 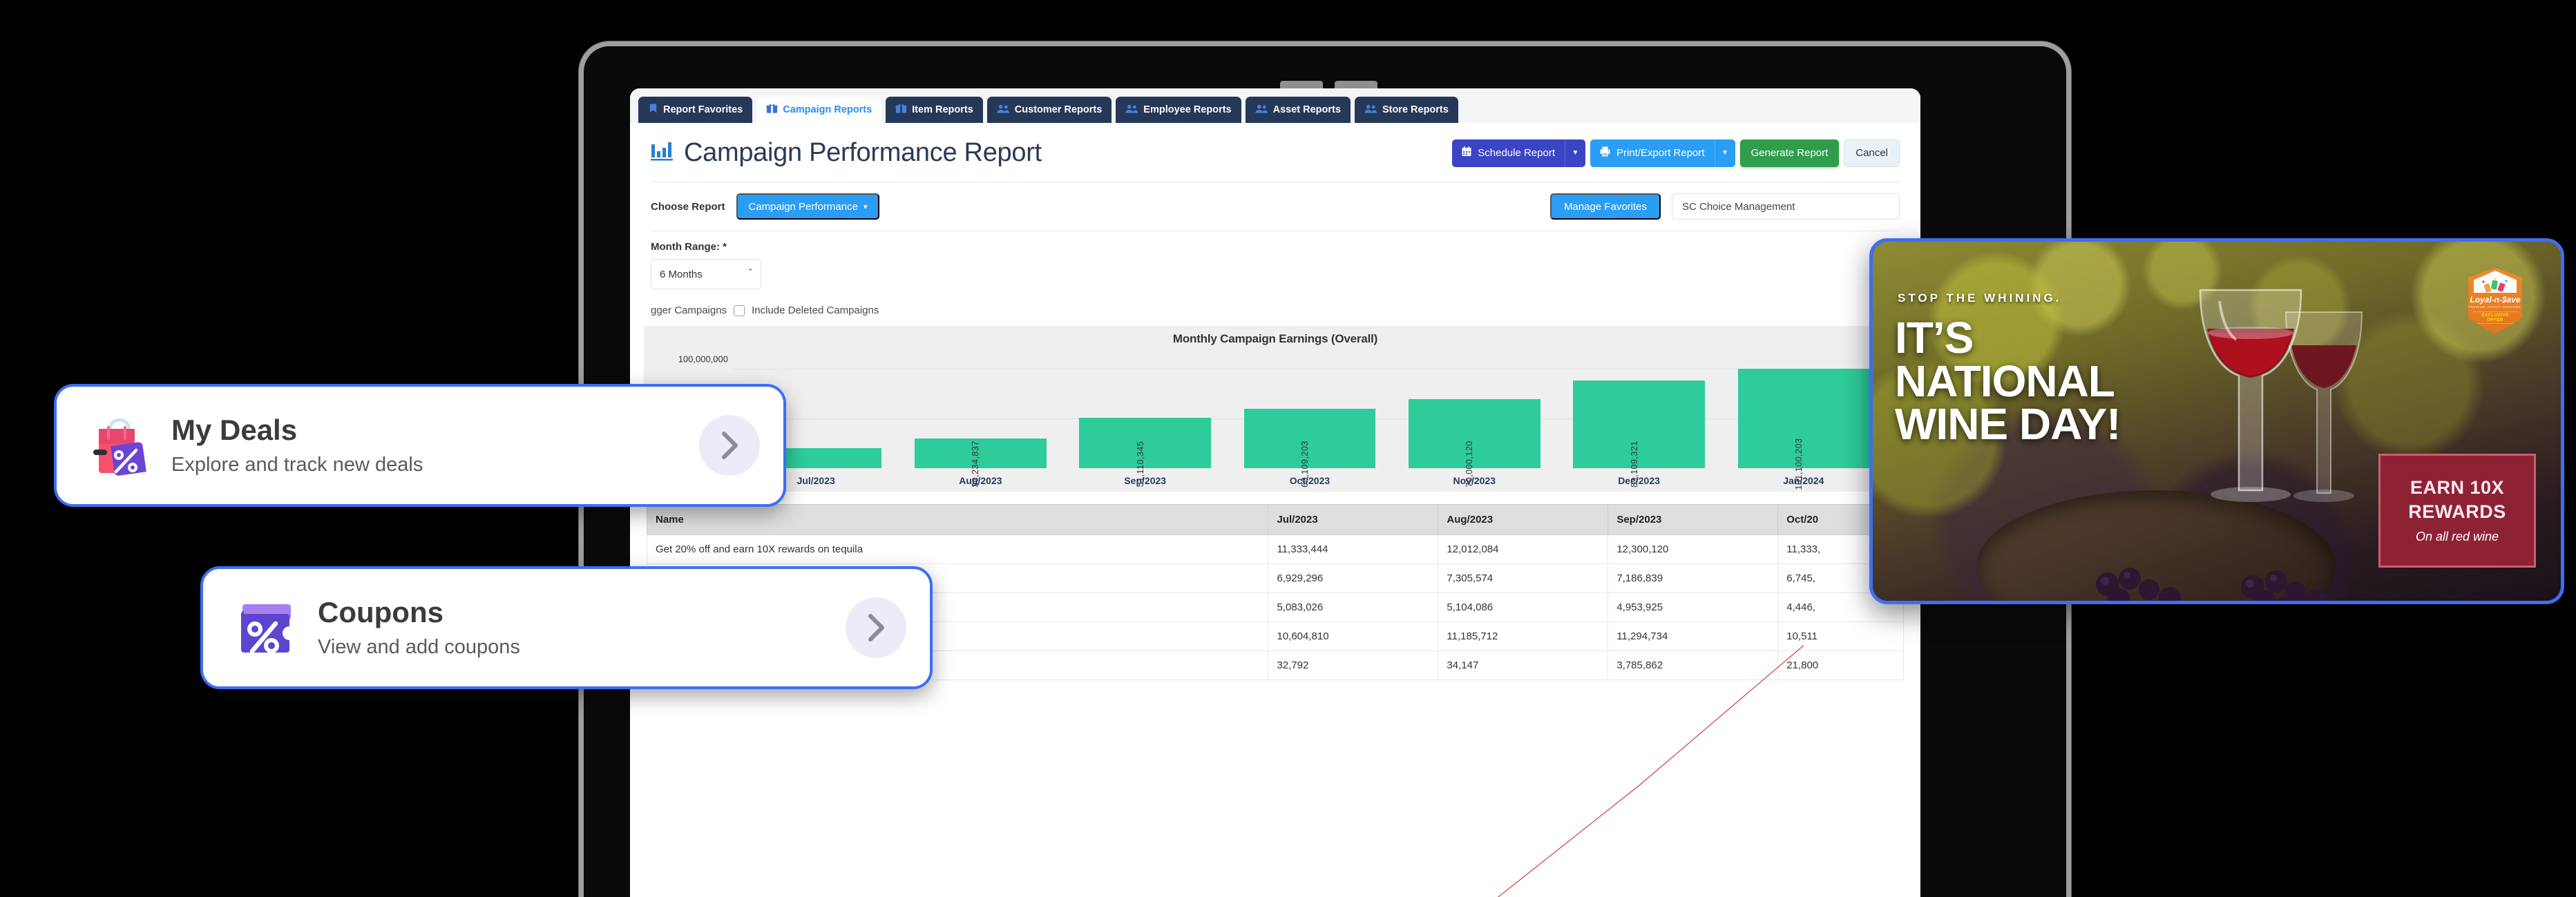 What do you see at coordinates (2457, 536) in the screenshot?
I see `offer-line-3: On all red wine` at bounding box center [2457, 536].